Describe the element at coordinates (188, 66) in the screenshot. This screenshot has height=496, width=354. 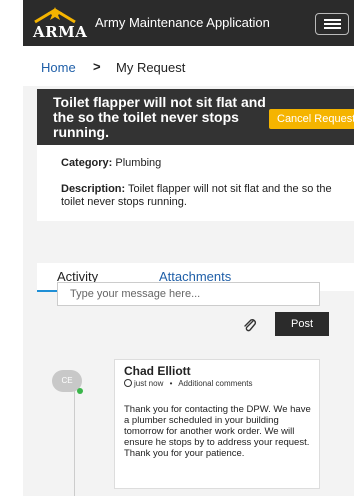
I see `breadcrumb: Home > My Request` at that location.